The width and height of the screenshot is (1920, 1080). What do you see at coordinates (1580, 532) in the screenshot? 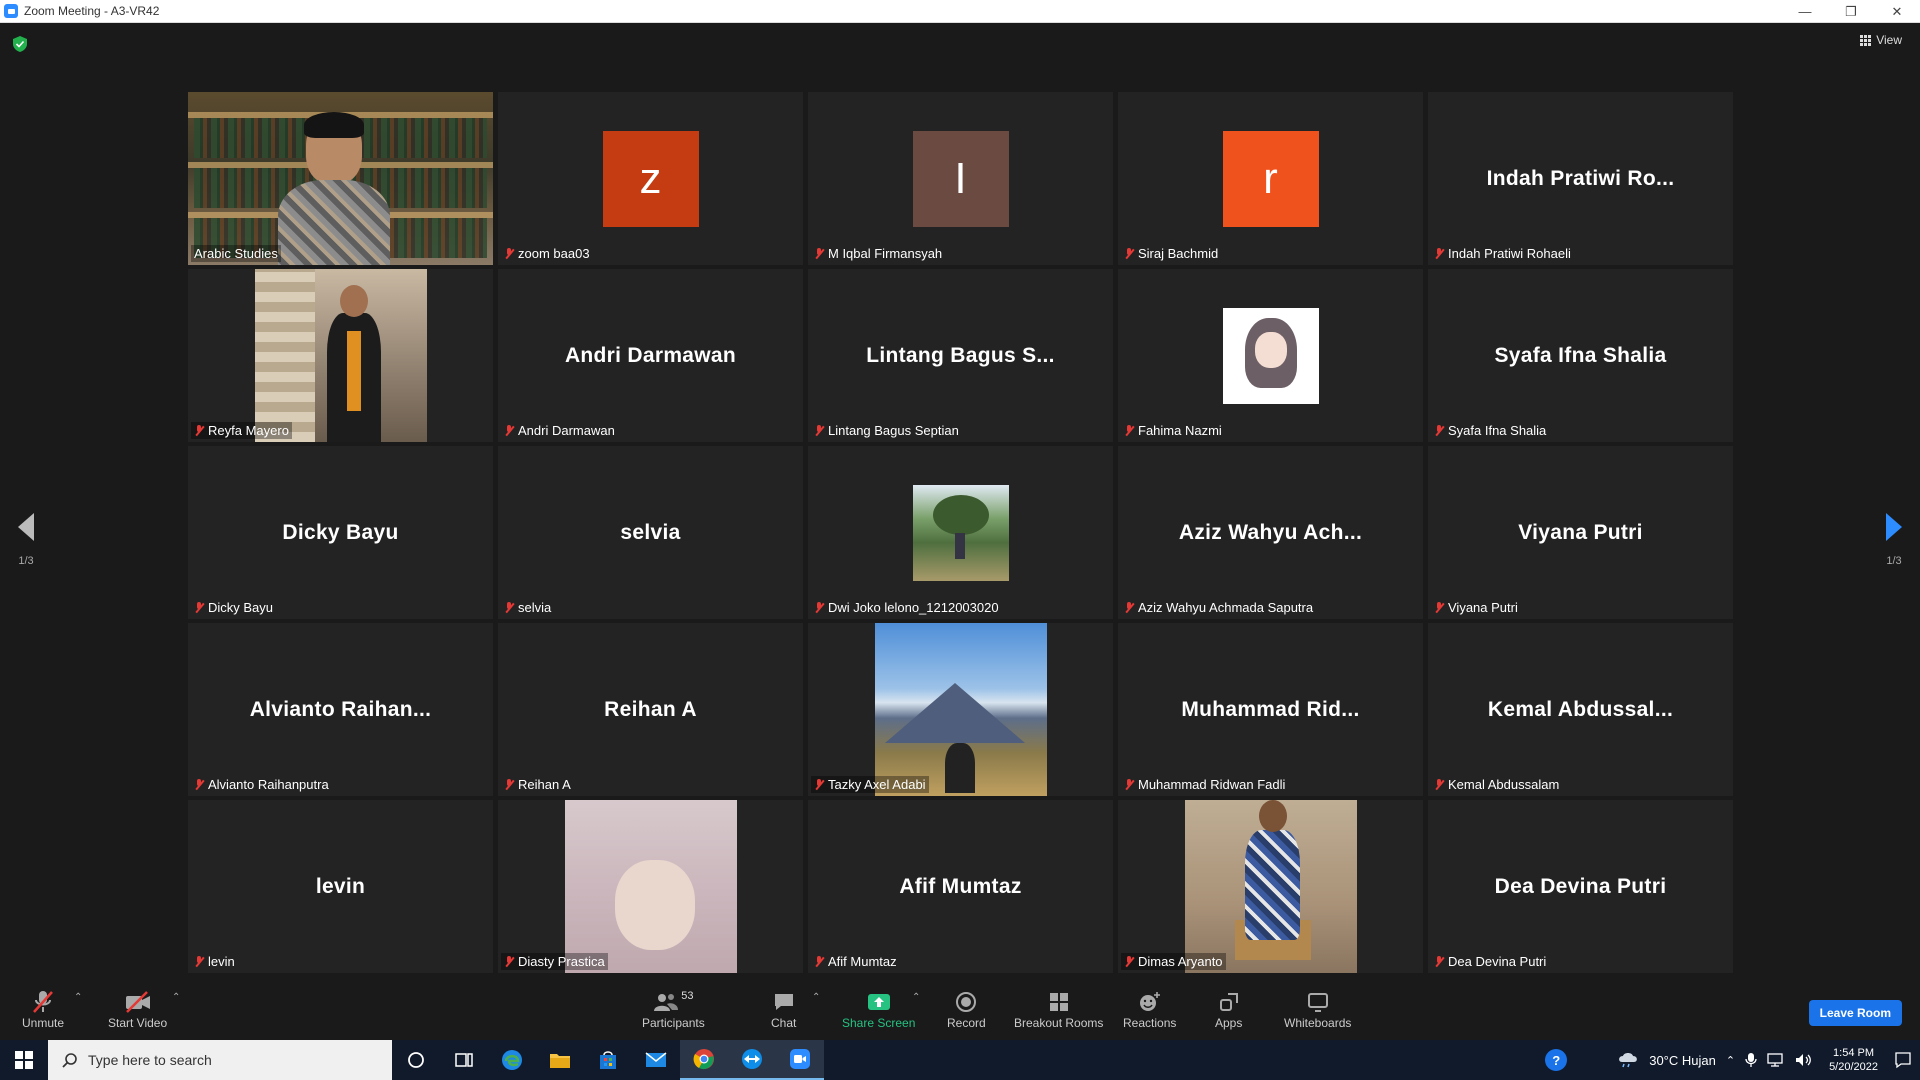
I see `participant-tile-viyana-putri: Viyana Putri Viyana Putri` at bounding box center [1580, 532].